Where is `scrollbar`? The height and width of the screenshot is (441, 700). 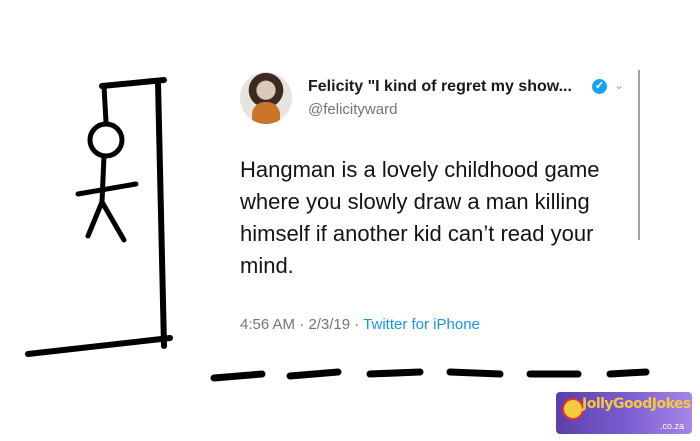
scrollbar is located at coordinates (639, 155).